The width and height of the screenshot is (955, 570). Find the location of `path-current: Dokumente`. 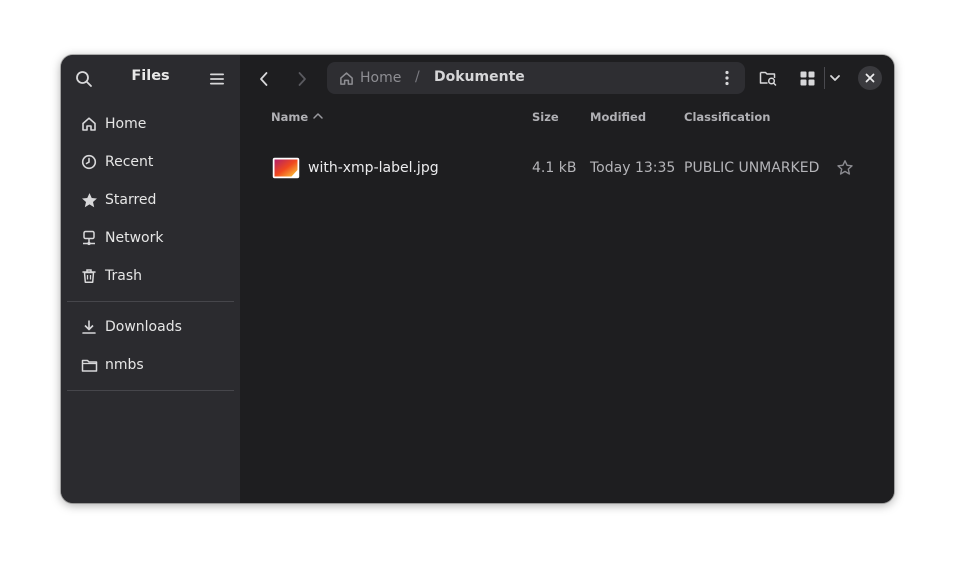

path-current: Dokumente is located at coordinates (479, 77).